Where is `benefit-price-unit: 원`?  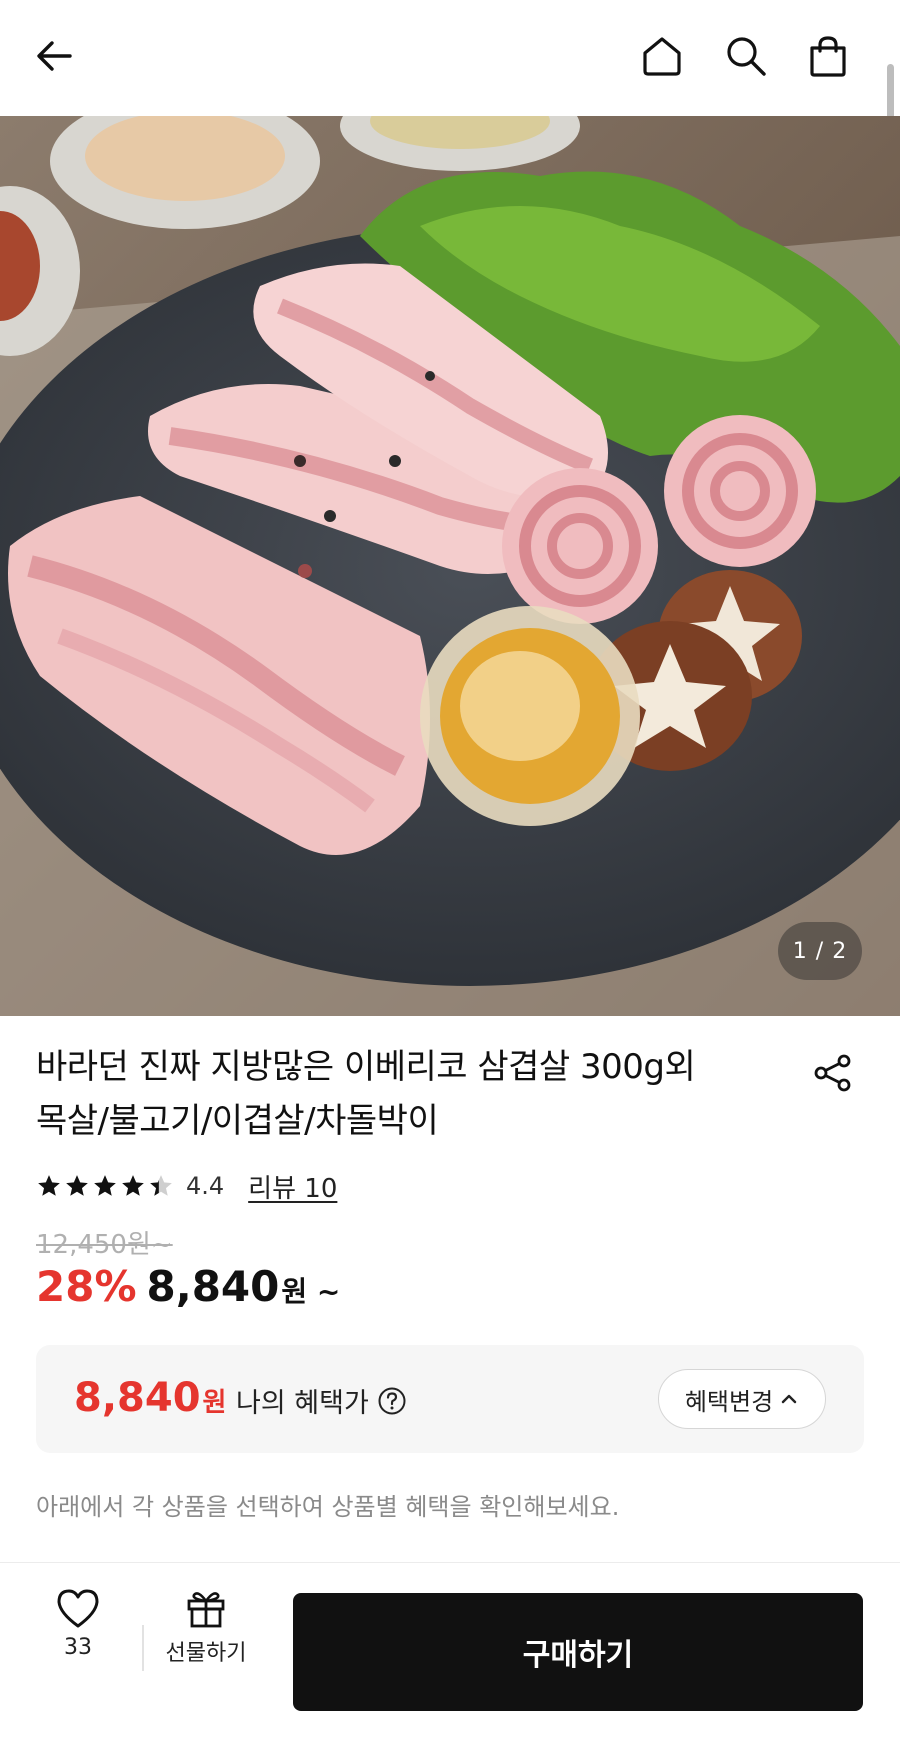
benefit-price-unit: 원 is located at coordinates (214, 1403).